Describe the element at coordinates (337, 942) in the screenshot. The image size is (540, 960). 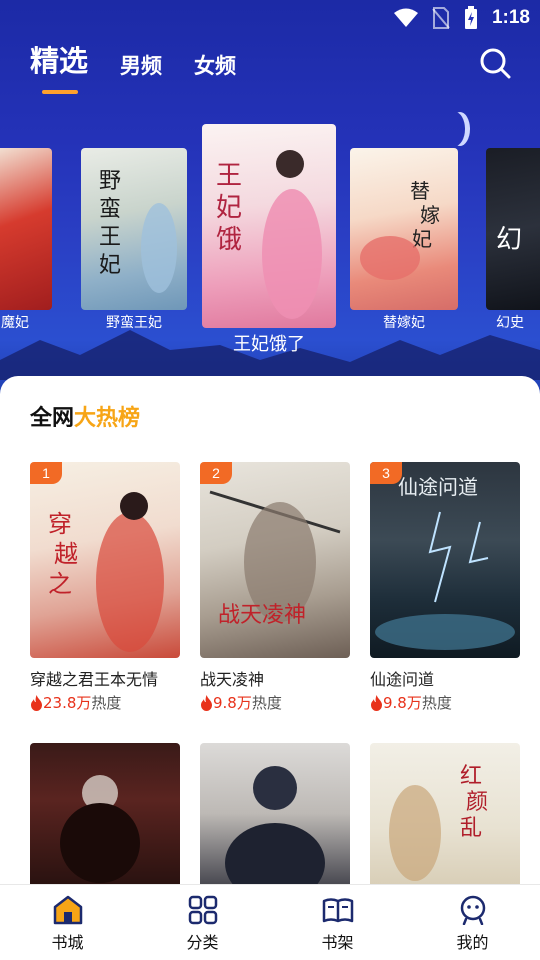
I see `nav-label: 书架` at that location.